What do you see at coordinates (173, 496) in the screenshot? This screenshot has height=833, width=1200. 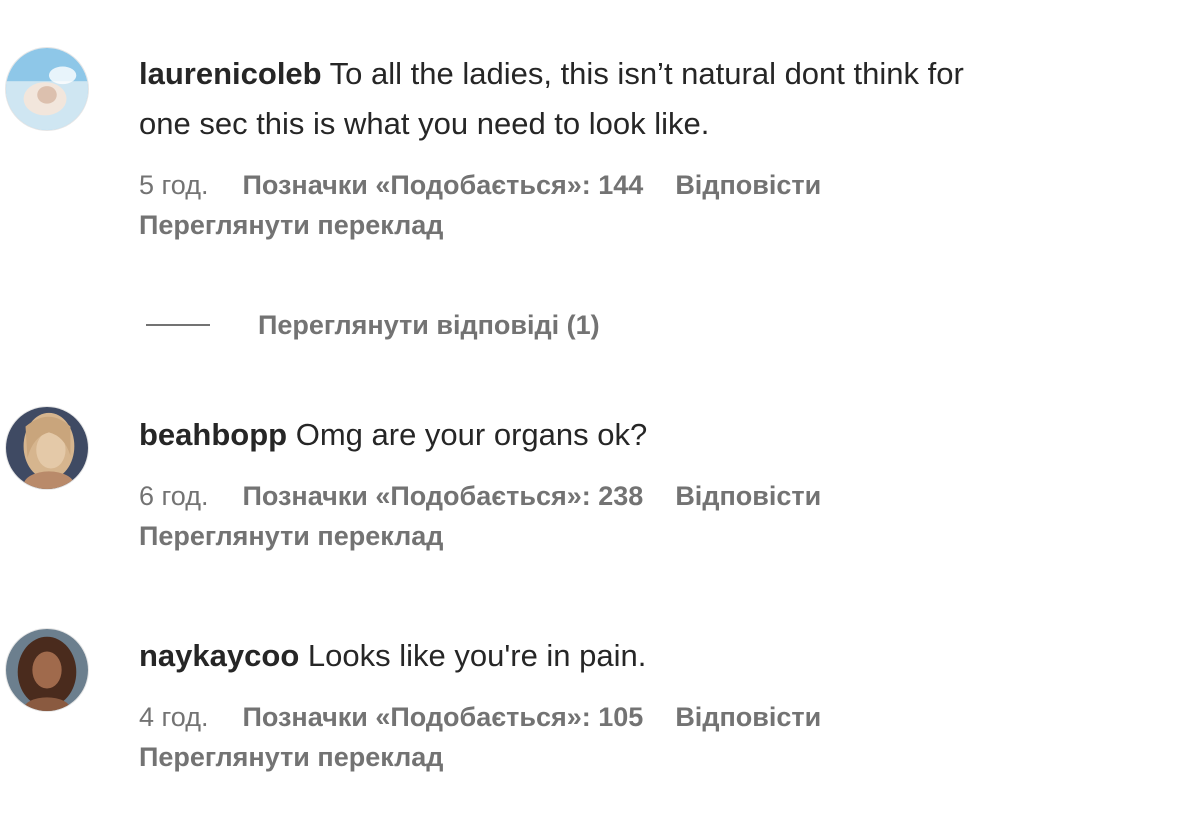 I see `comment-time: 6 год.` at bounding box center [173, 496].